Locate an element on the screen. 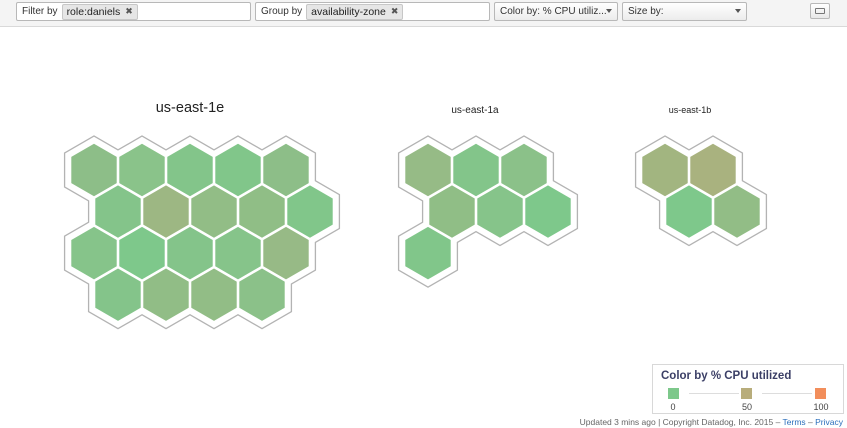  legend-label-0: 0 is located at coordinates (673, 407).